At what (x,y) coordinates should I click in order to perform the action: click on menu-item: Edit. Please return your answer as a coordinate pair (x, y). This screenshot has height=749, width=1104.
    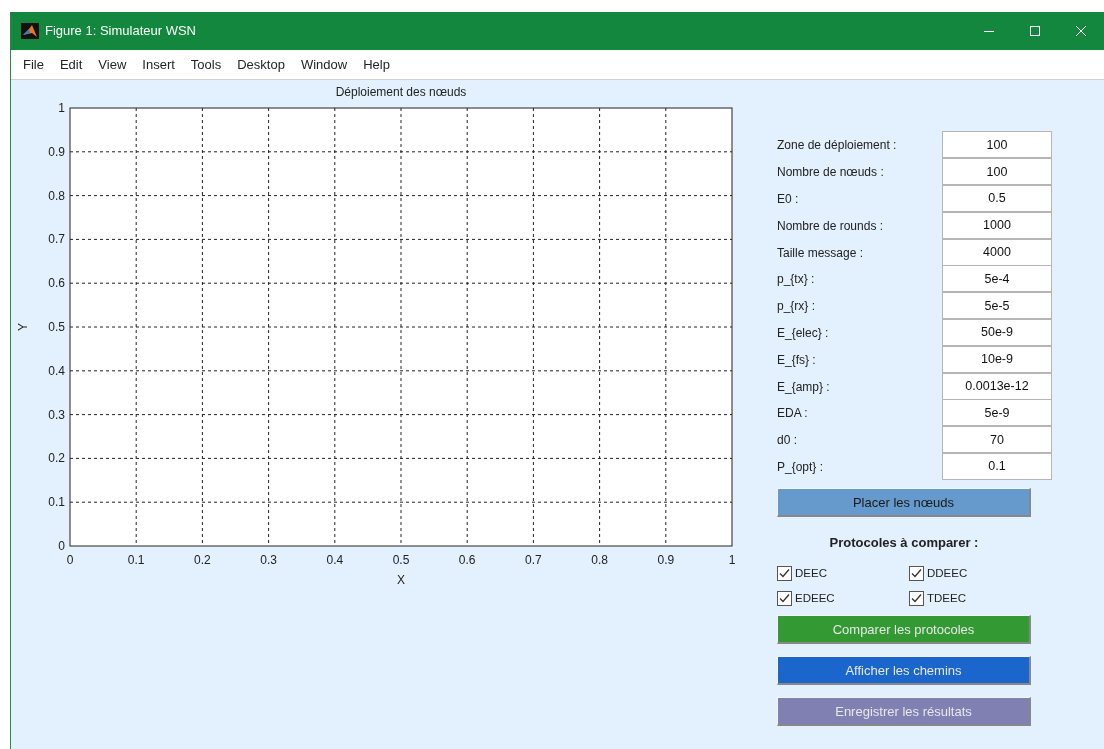
    Looking at the image, I should click on (71, 64).